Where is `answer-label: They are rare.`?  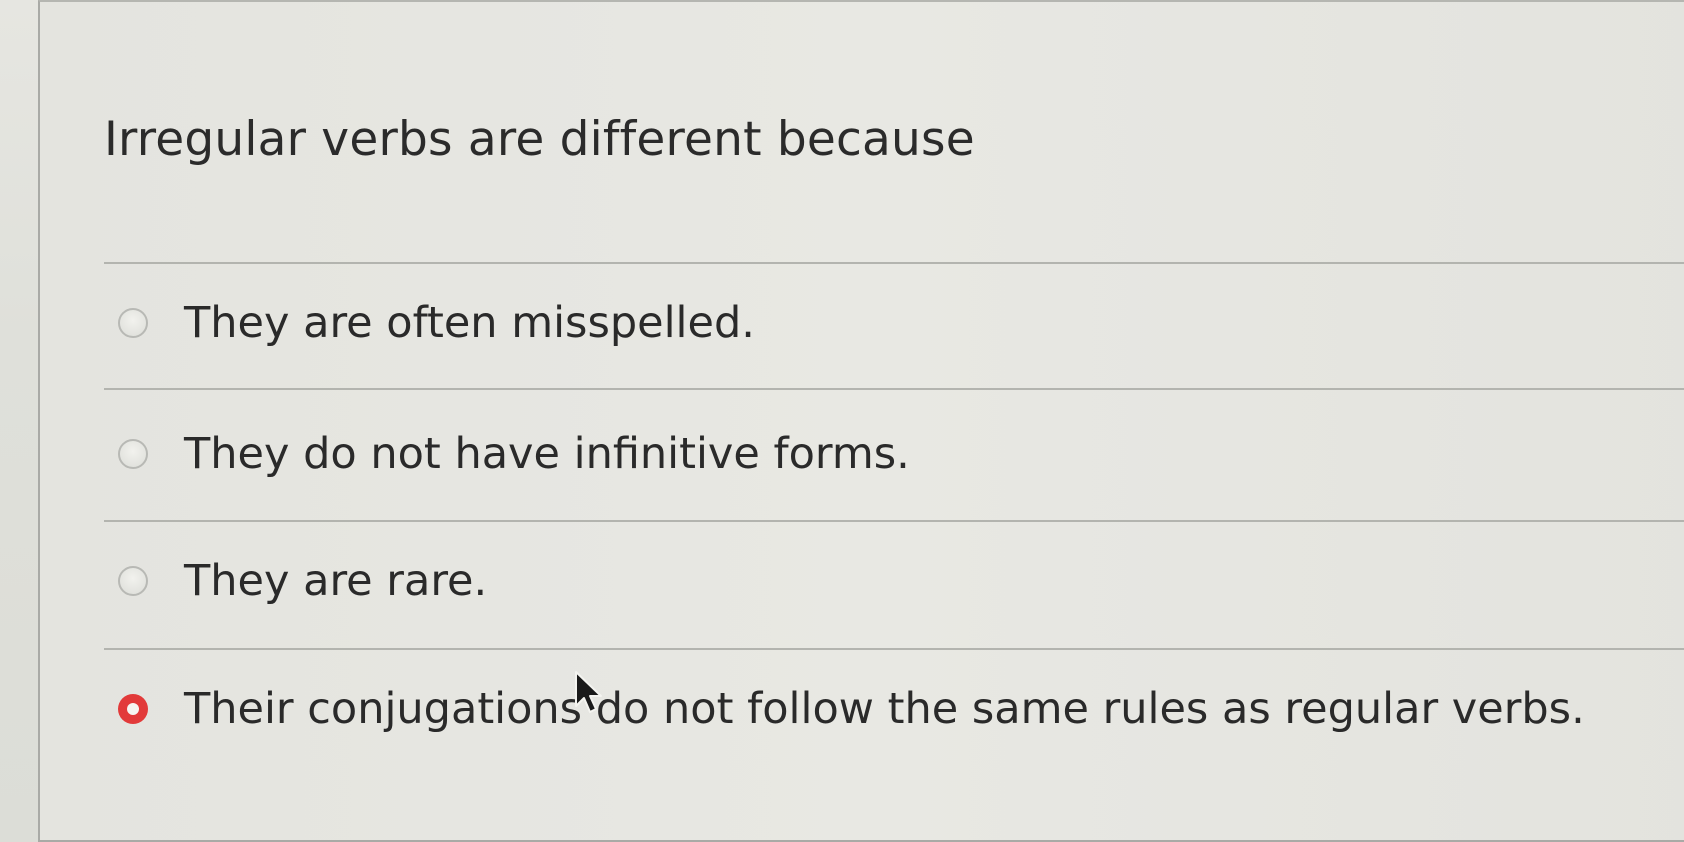
answer-label: They are rare. is located at coordinates (336, 581).